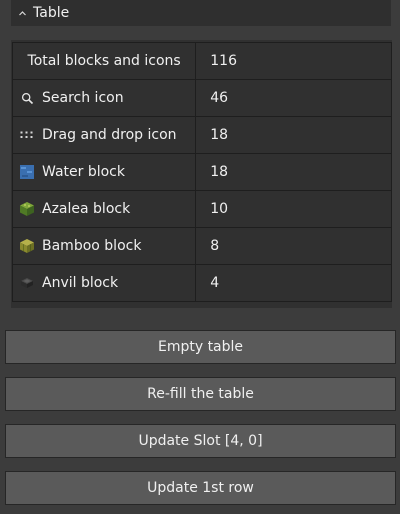 The height and width of the screenshot is (514, 400). What do you see at coordinates (27, 172) in the screenshot?
I see `water-block-icon` at bounding box center [27, 172].